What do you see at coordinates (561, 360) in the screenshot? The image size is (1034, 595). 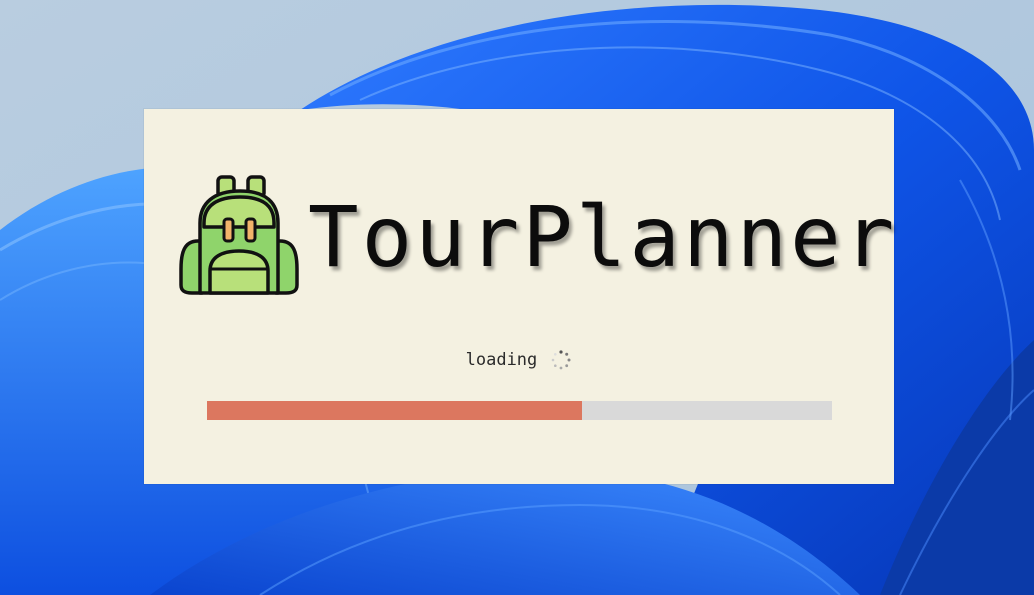 I see `spinner-icon` at bounding box center [561, 360].